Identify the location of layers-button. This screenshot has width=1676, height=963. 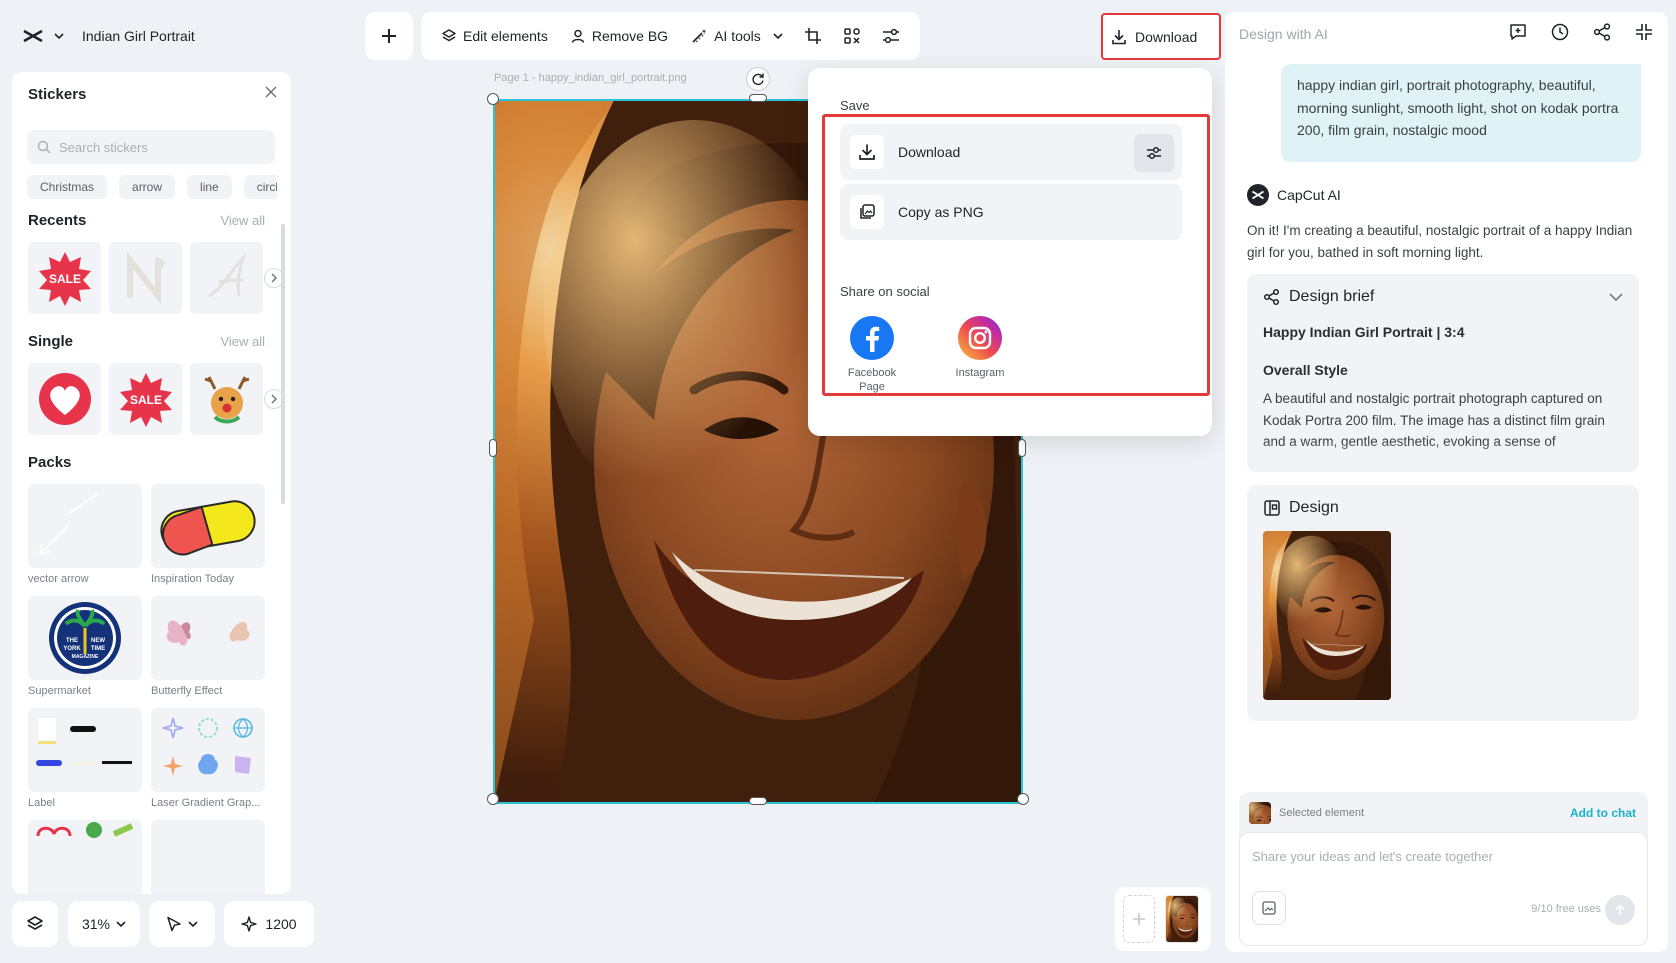
(35, 924).